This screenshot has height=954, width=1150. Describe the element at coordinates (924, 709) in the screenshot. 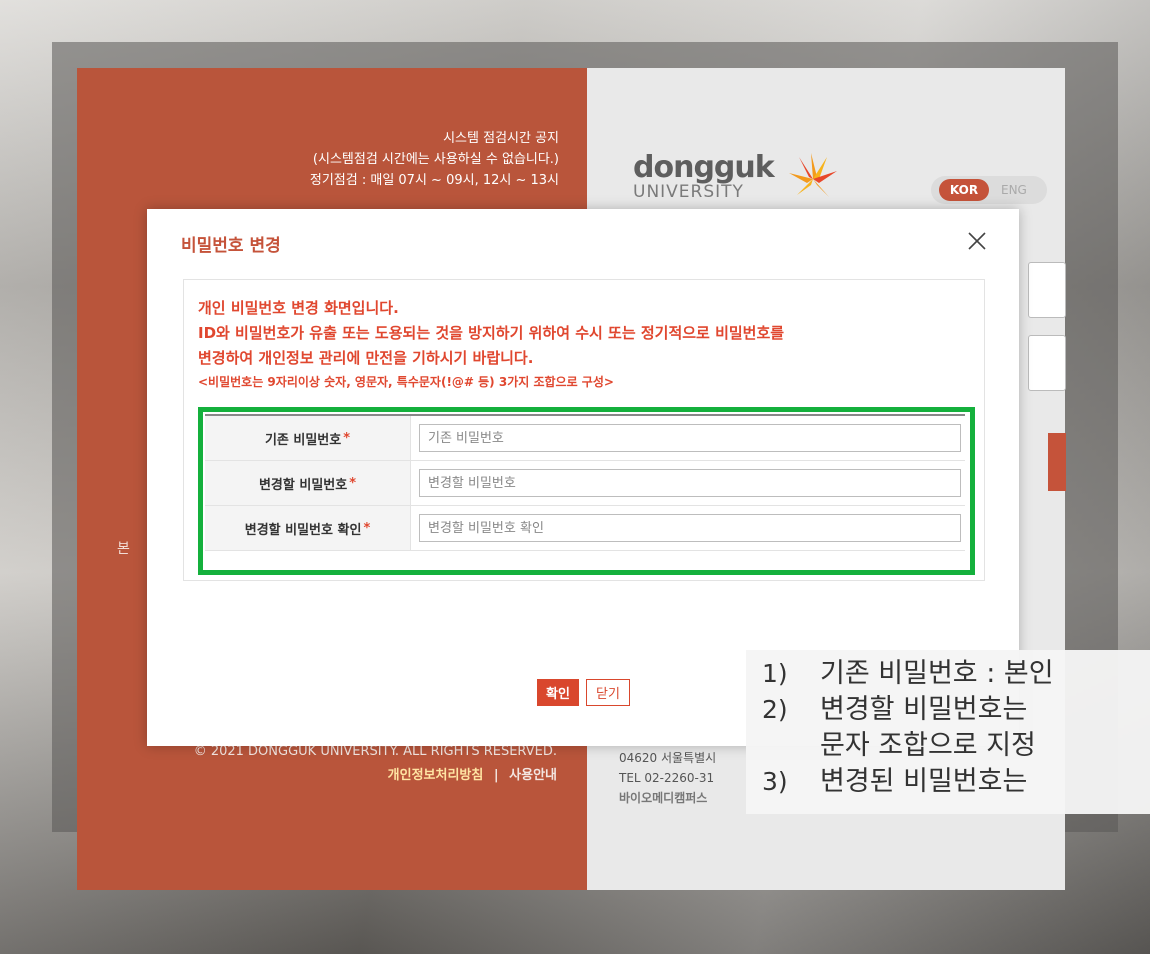

I see `callout-text: 변경할 비밀번호는` at that location.